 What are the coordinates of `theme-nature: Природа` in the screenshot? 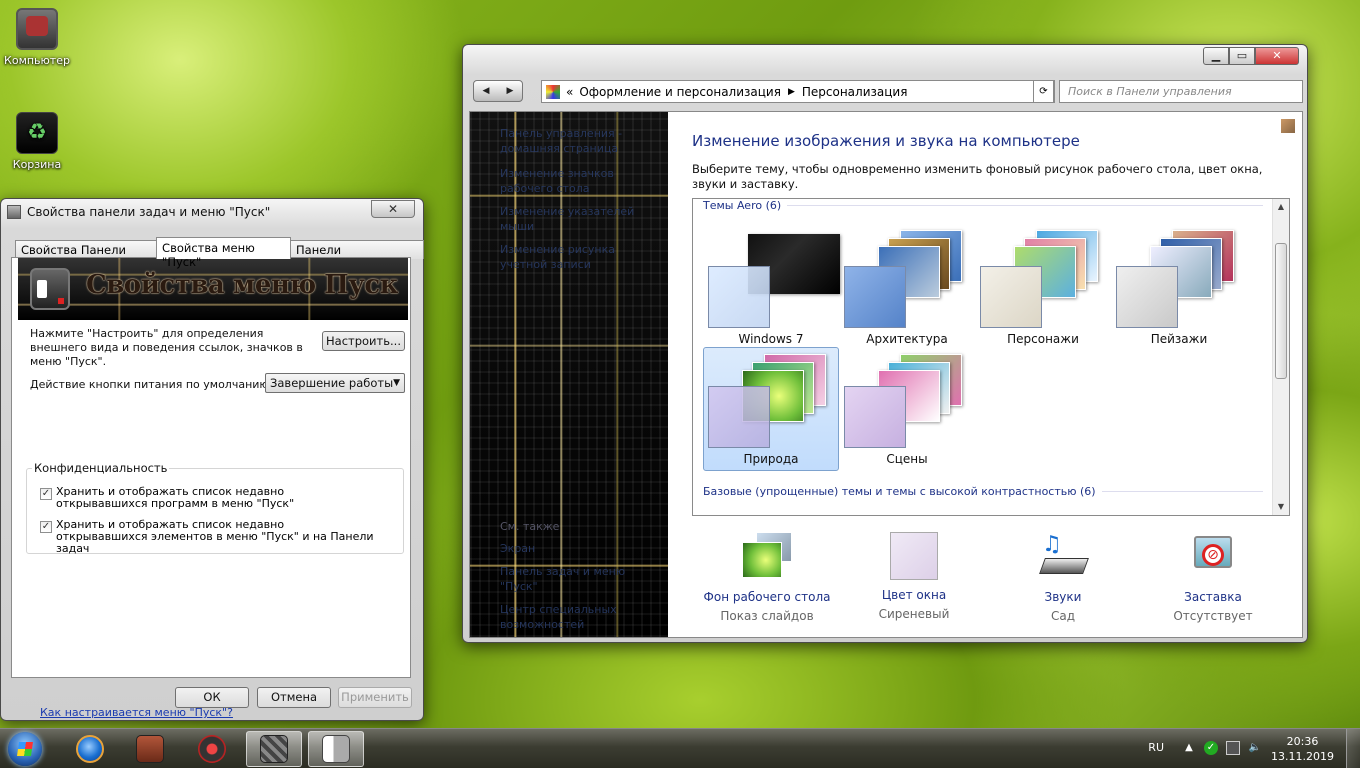 It's located at (771, 409).